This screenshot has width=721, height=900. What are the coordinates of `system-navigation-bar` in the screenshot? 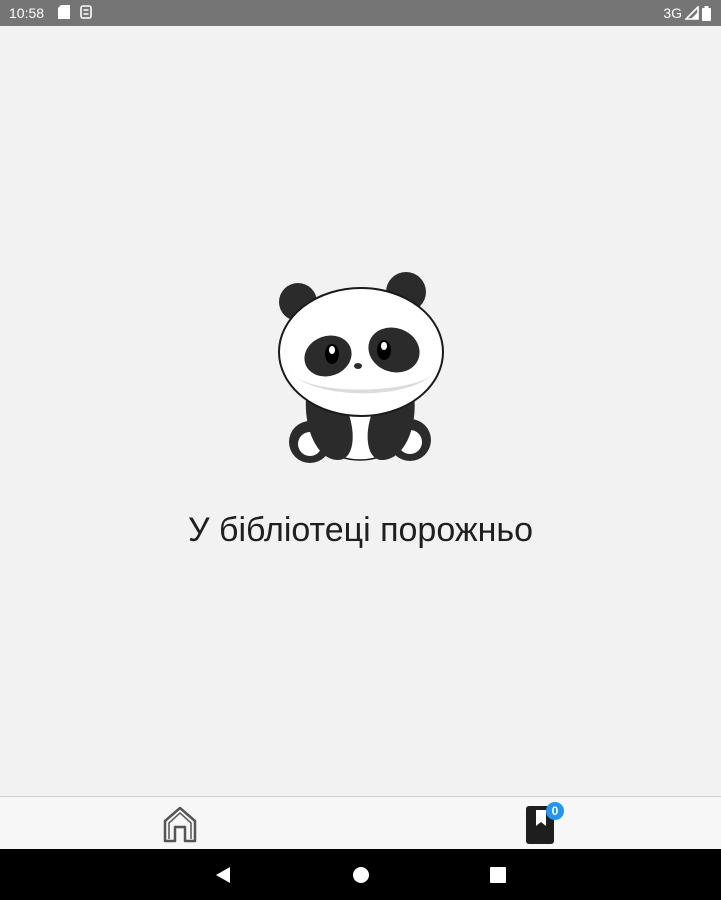 It's located at (360, 874).